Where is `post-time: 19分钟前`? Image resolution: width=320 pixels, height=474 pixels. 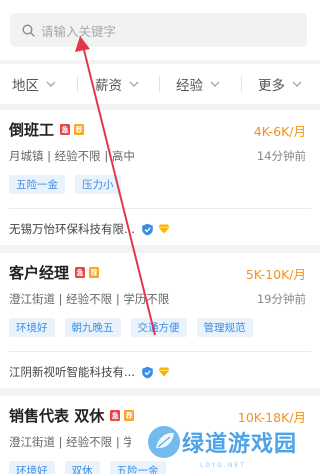
post-time: 19分钟前 is located at coordinates (281, 299).